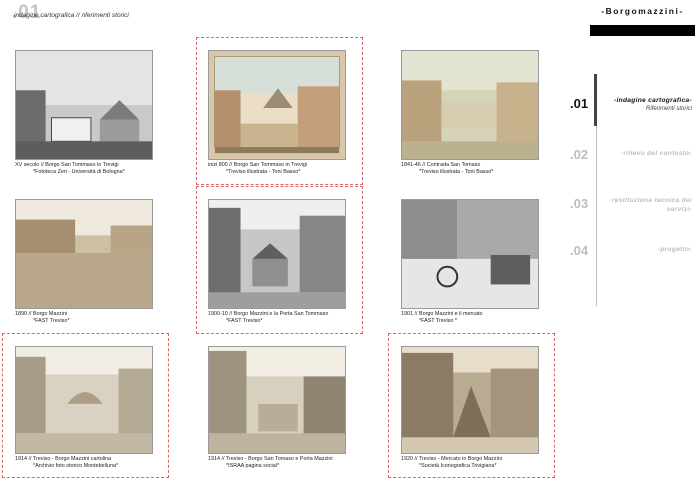  Describe the element at coordinates (653, 100) in the screenshot. I see `nav-label: -indagine cartografica-` at that location.